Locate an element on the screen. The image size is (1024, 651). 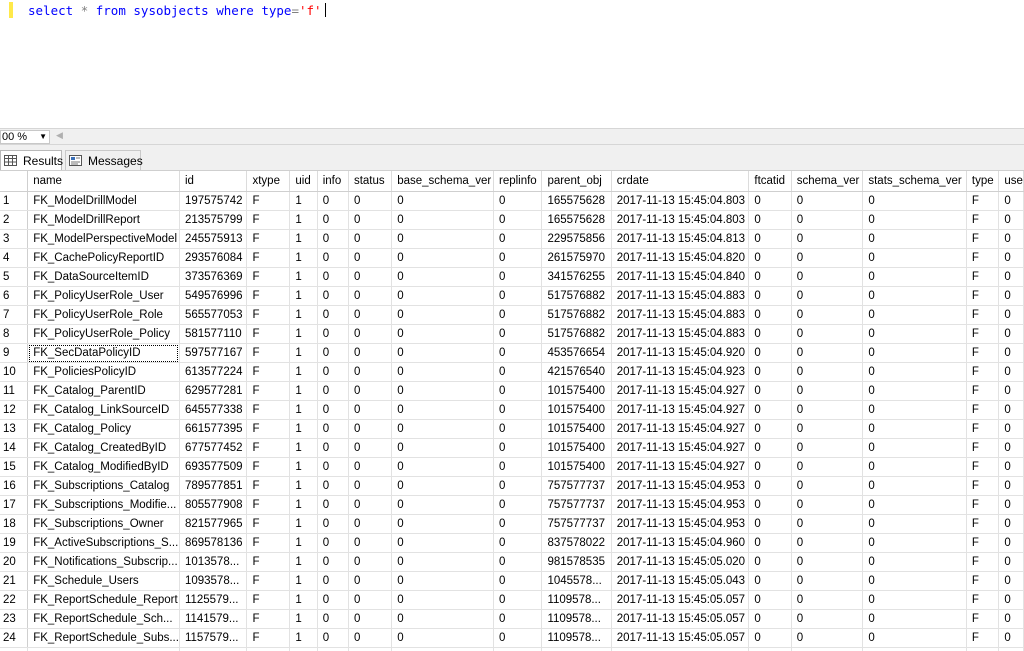
row-number: 5 is located at coordinates (14, 277).